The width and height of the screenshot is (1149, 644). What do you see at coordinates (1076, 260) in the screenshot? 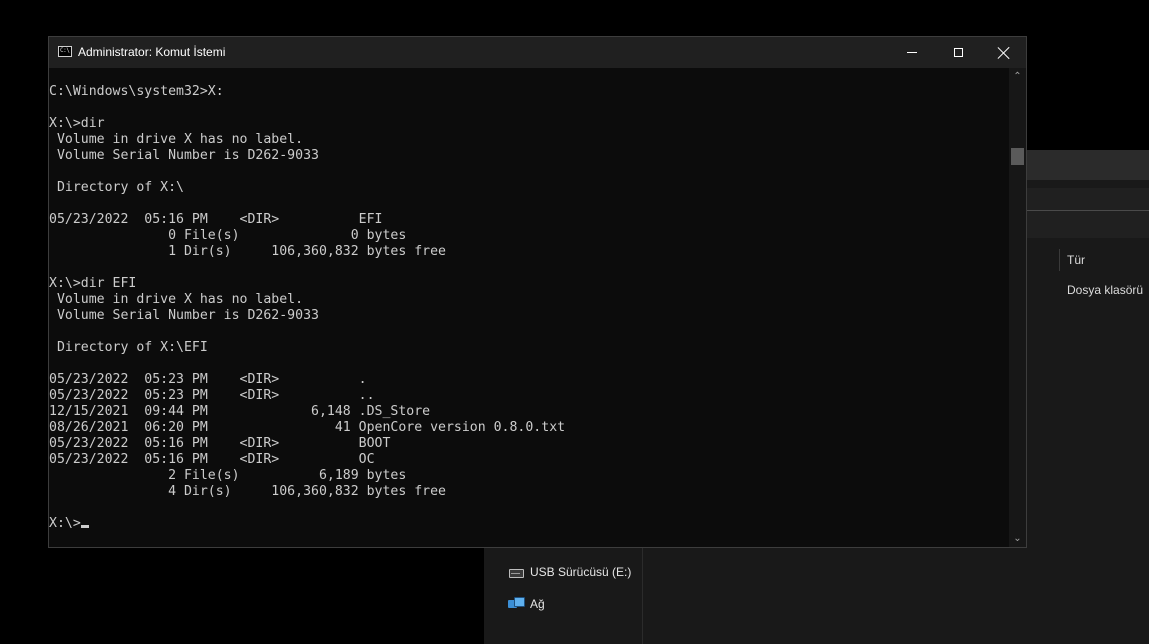
I see `column-header-type: Tür` at bounding box center [1076, 260].